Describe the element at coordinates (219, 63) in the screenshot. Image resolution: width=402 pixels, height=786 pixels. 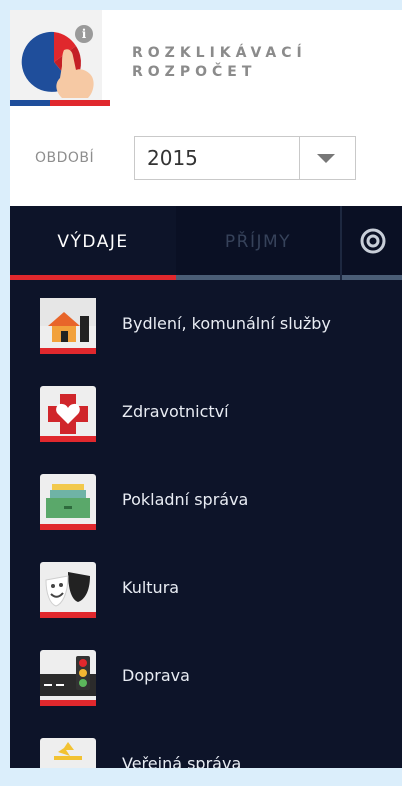
I see `app-title: ROZKLIKÁVACÍ ROZPOČET` at that location.